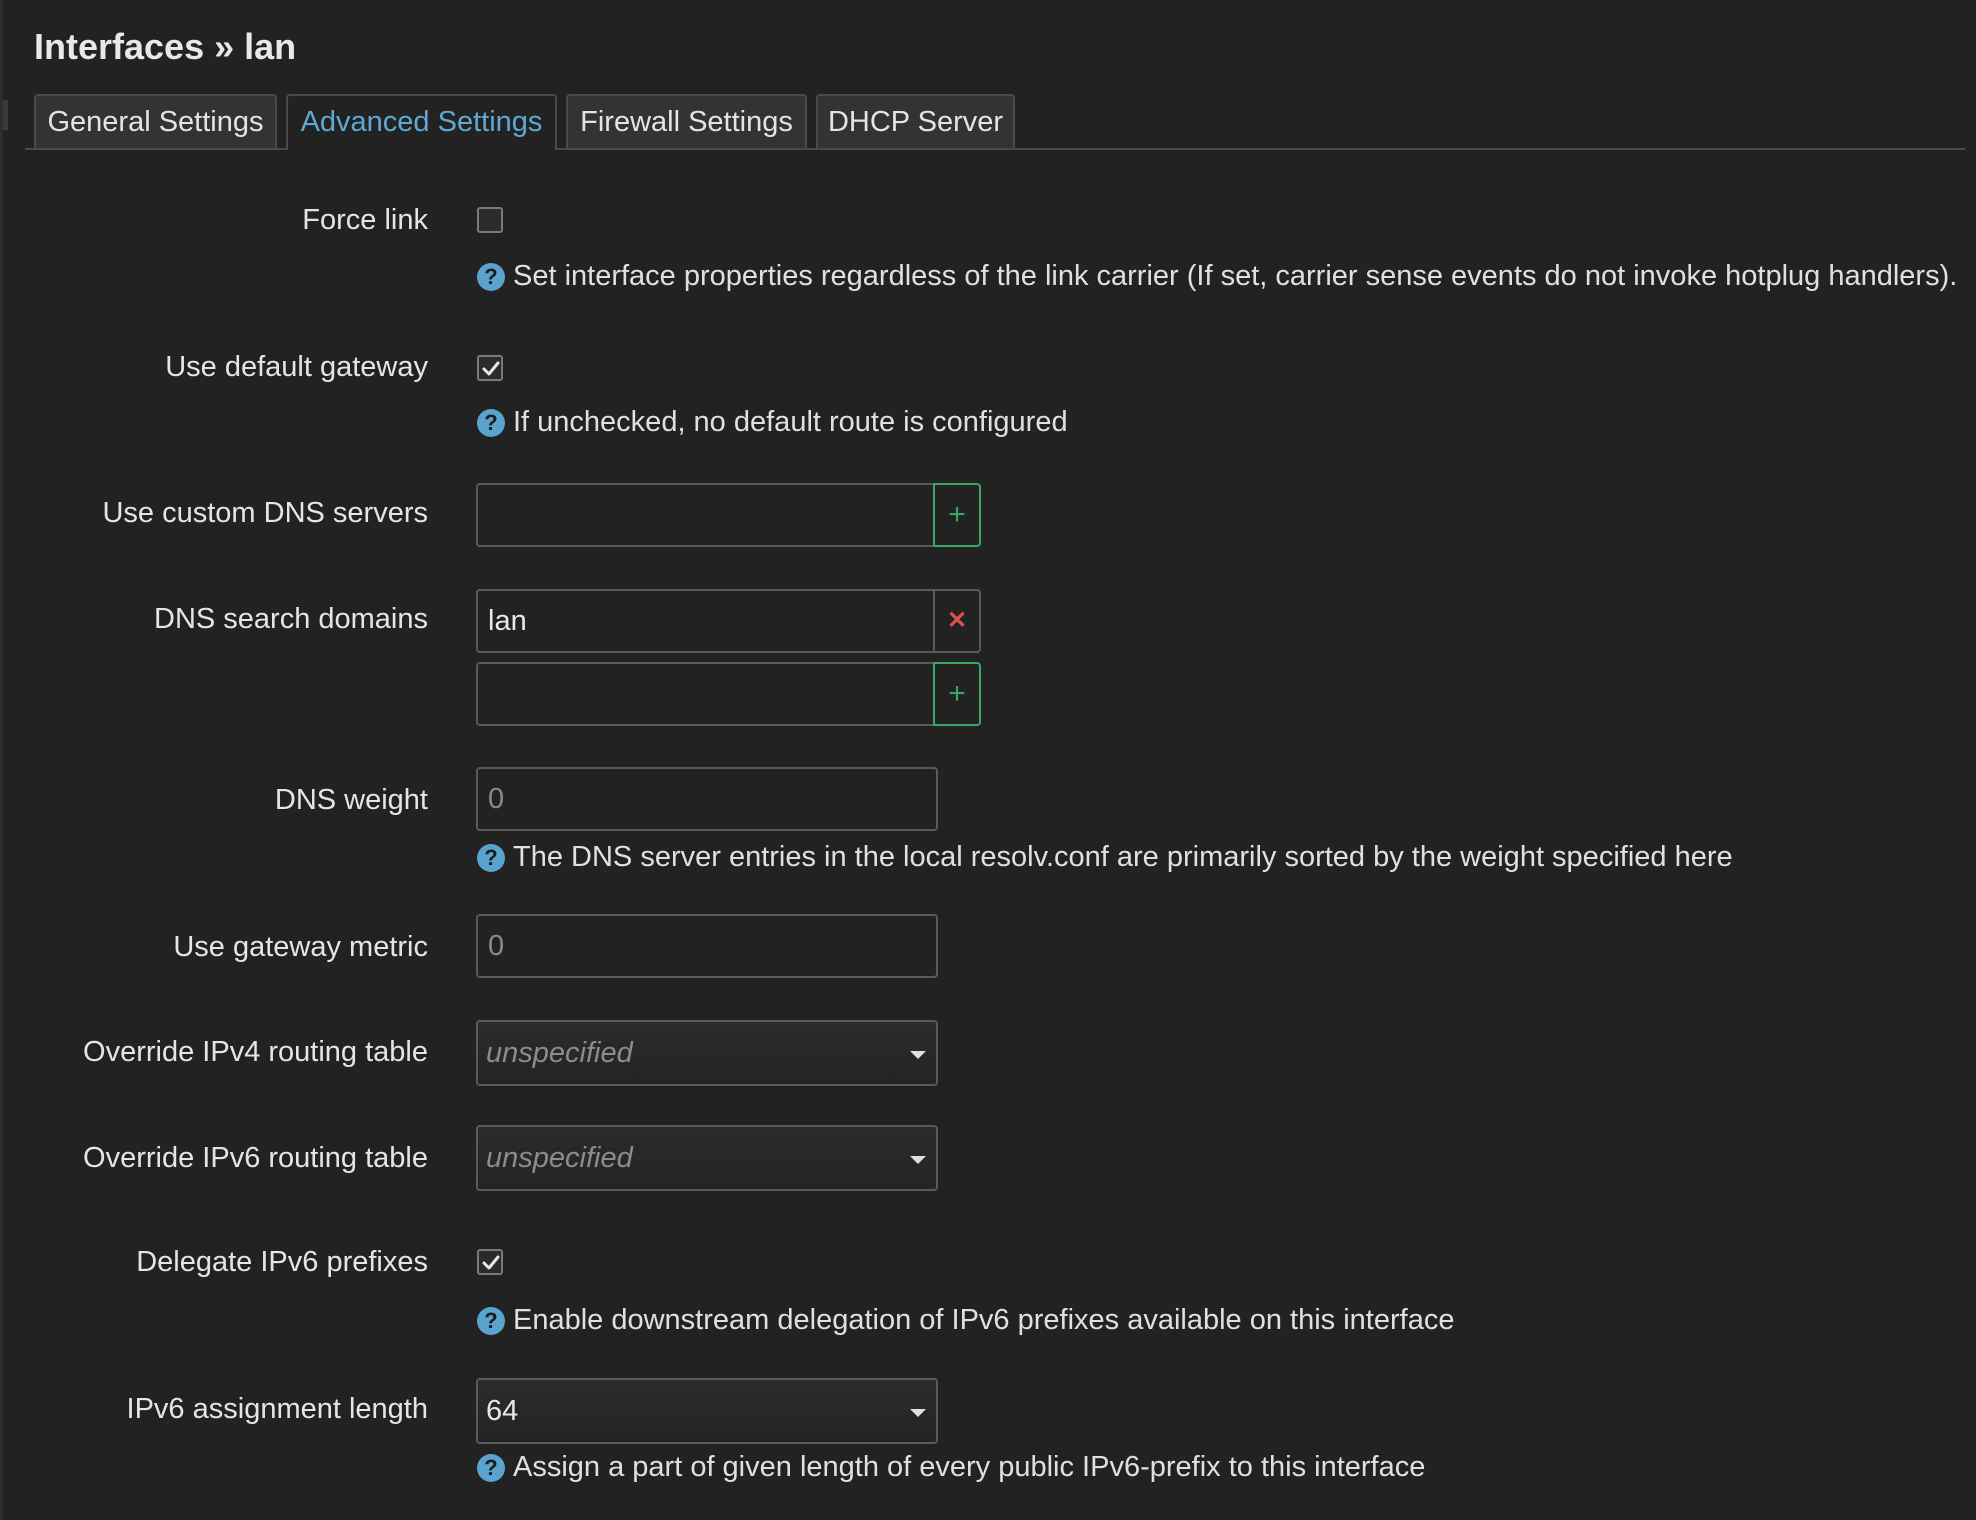 The image size is (1976, 1520). Describe the element at coordinates (559, 1158) in the screenshot. I see `ipv6-table-value: unspecified` at that location.